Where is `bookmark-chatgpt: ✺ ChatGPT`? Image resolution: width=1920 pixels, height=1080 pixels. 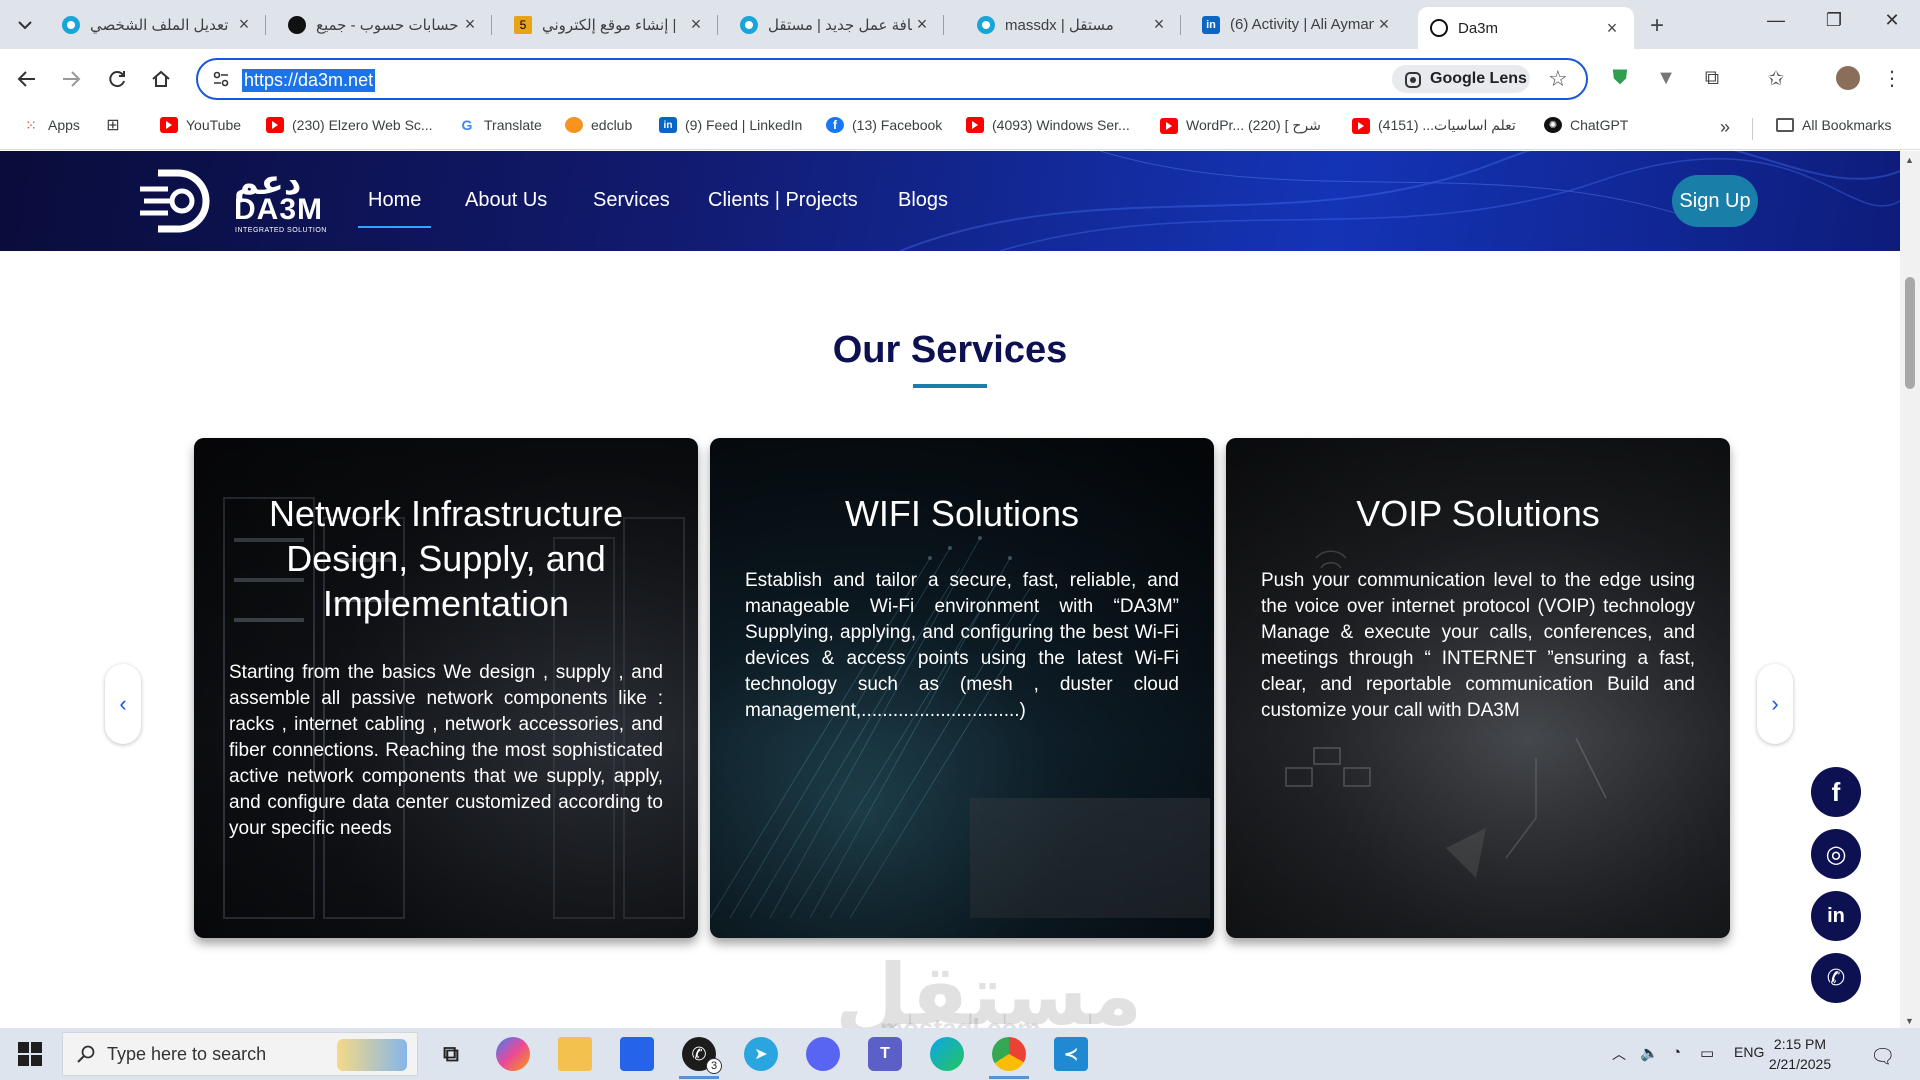 bookmark-chatgpt: ✺ ChatGPT is located at coordinates (1586, 125).